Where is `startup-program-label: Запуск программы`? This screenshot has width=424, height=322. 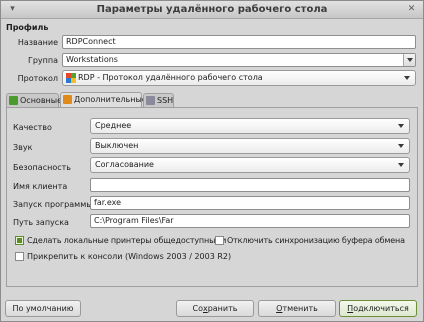 startup-program-label: Запуск программы is located at coordinates (53, 204).